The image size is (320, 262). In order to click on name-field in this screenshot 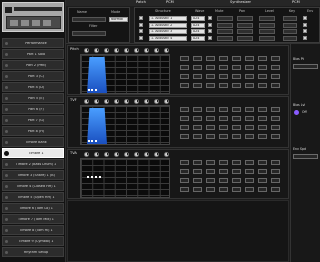, I will do `click(89, 19)`.